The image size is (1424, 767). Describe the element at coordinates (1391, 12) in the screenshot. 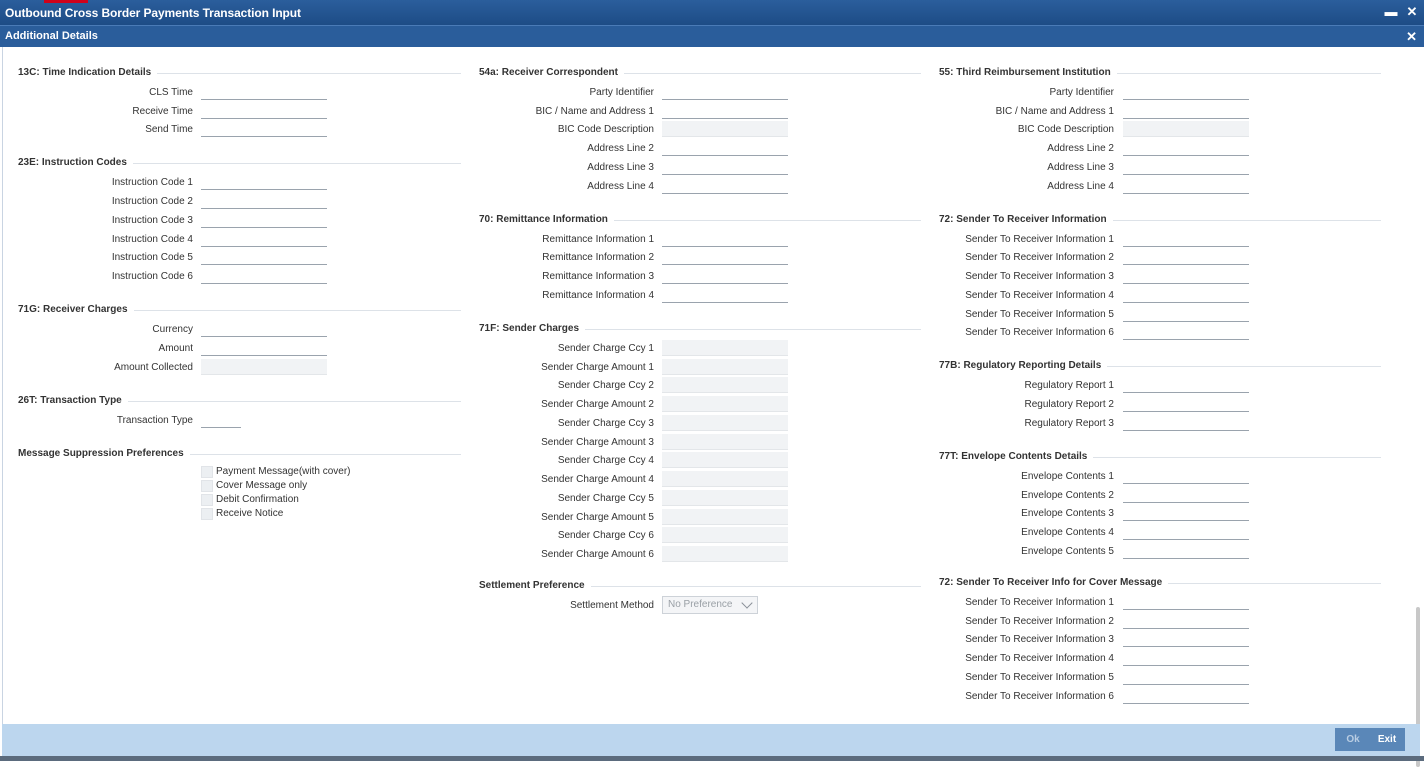

I see `minimize-icon: ▬` at that location.